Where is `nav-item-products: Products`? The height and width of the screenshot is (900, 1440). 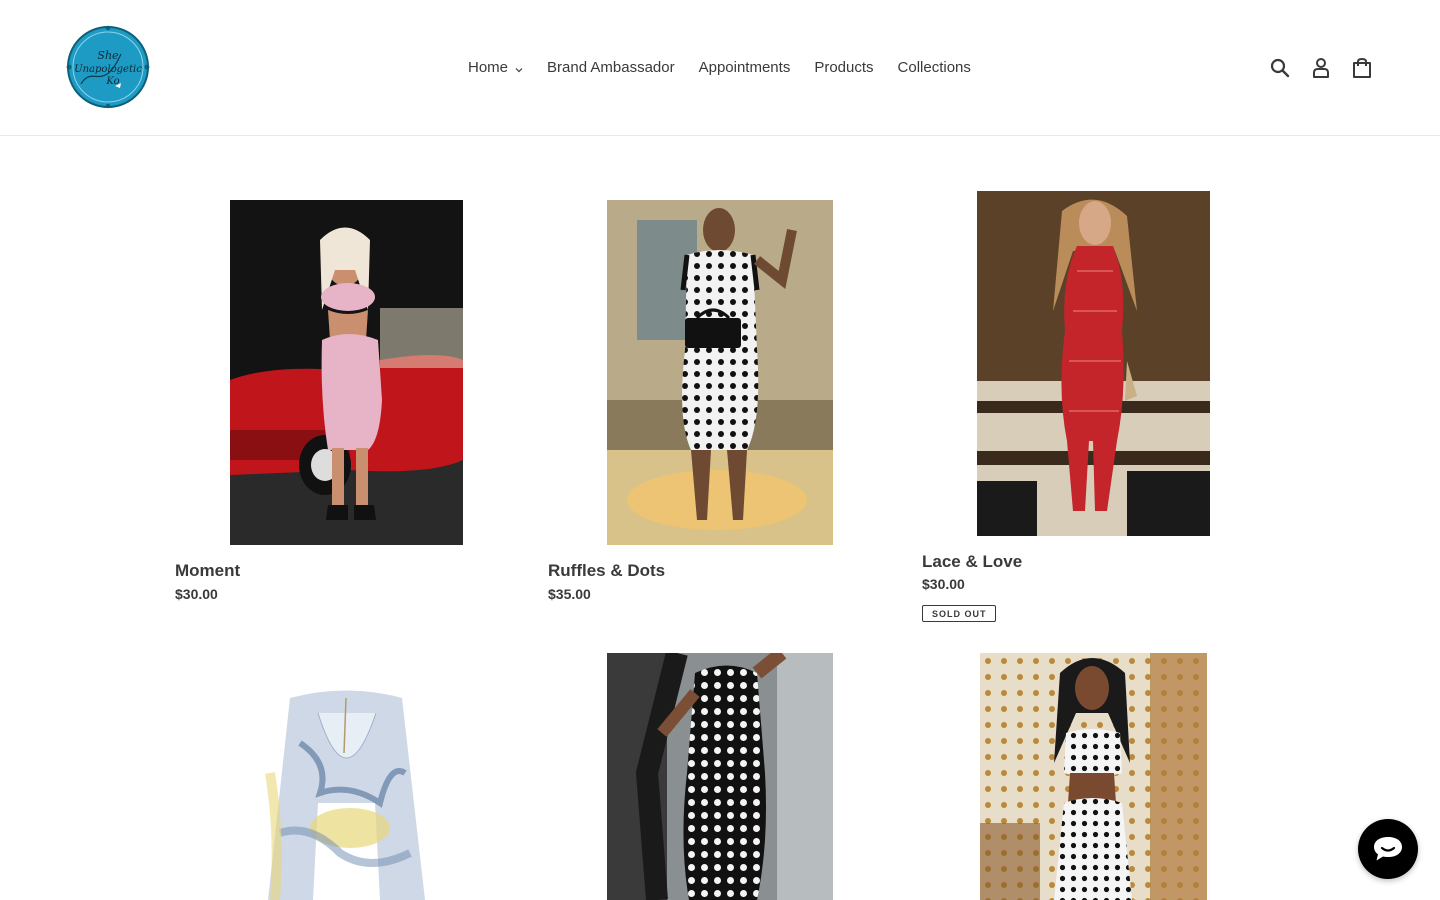 nav-item-products: Products is located at coordinates (843, 67).